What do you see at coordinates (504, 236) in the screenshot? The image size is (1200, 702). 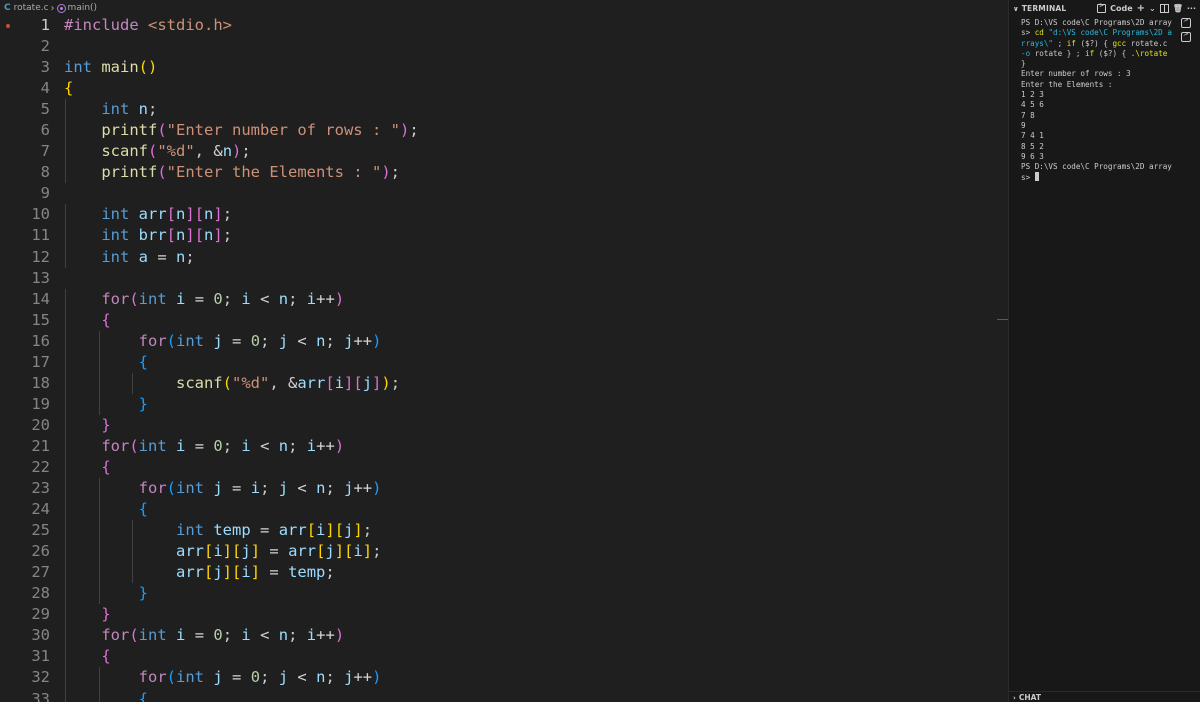 I see `code-line: 11 int brr[n][n];` at bounding box center [504, 236].